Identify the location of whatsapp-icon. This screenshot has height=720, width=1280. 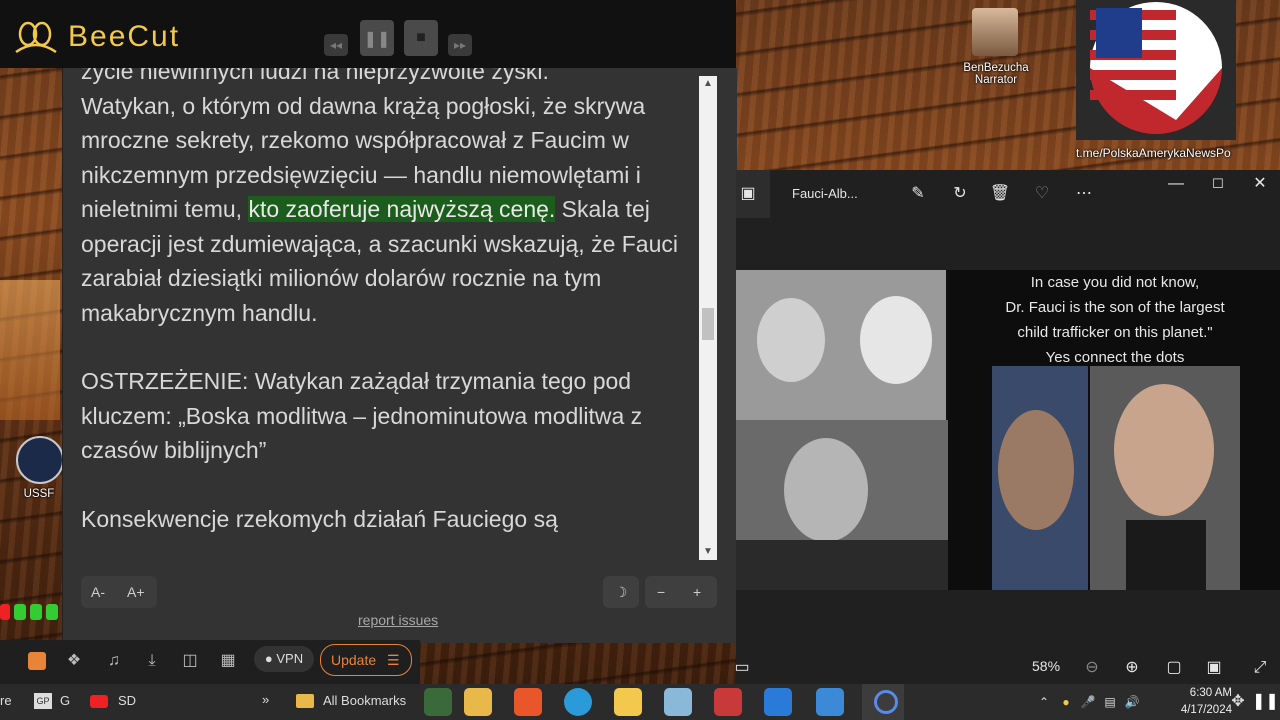
(438, 702).